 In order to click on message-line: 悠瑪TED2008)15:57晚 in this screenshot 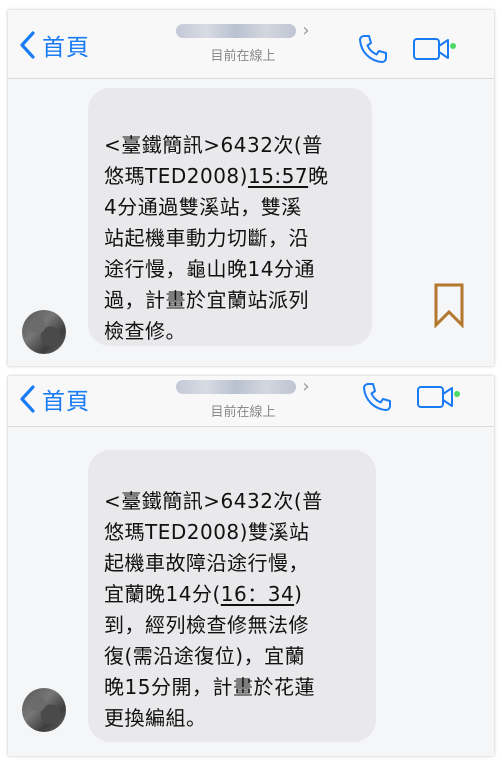, I will do `click(216, 176)`.